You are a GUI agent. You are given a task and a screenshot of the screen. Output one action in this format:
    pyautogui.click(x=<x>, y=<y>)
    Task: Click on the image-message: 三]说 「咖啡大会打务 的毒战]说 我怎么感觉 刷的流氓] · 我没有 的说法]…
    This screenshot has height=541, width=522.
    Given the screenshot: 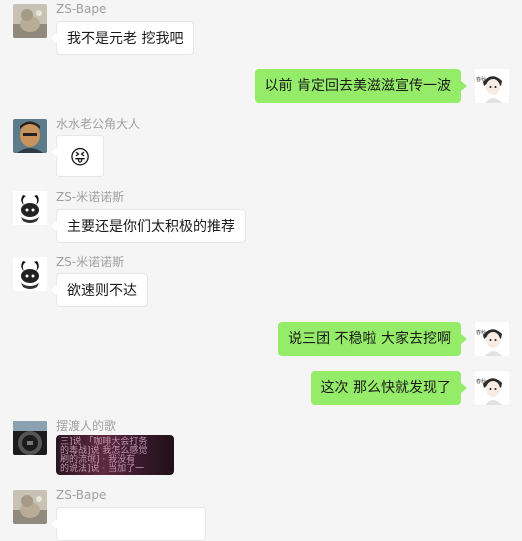 What is the action you would take?
    pyautogui.click(x=115, y=455)
    